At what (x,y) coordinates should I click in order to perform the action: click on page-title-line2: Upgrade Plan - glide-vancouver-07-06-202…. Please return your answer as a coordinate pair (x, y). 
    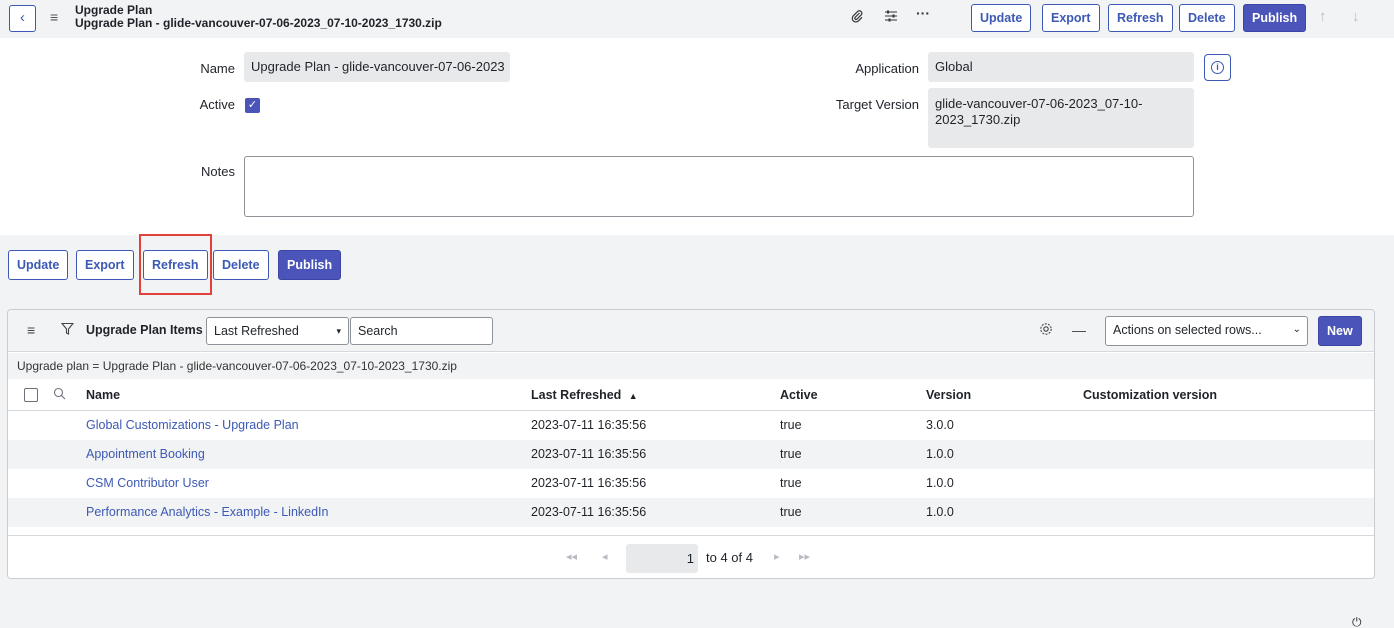
    Looking at the image, I should click on (258, 23).